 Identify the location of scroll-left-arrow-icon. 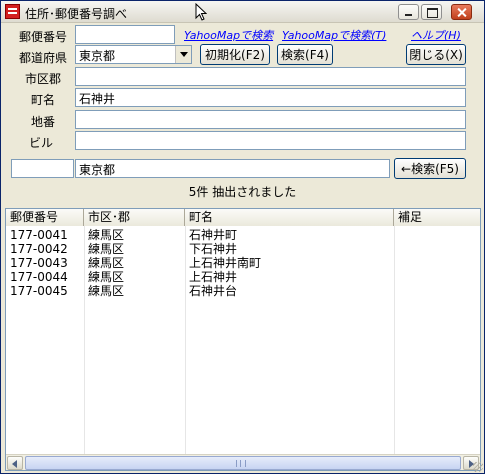
(15, 463).